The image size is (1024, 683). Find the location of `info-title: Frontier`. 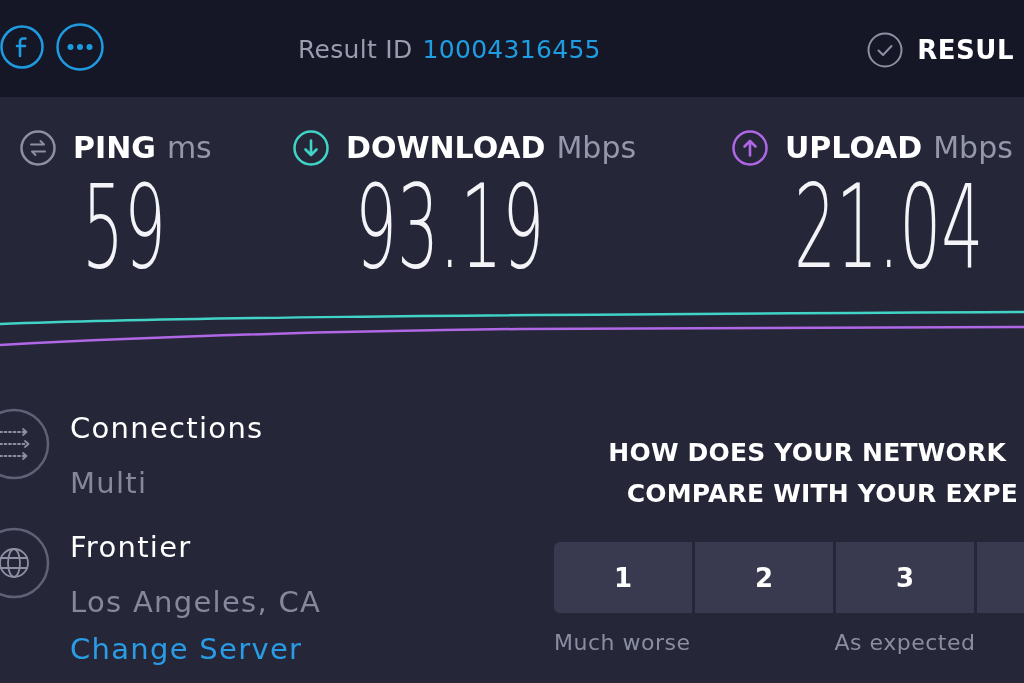

info-title: Frontier is located at coordinates (131, 547).